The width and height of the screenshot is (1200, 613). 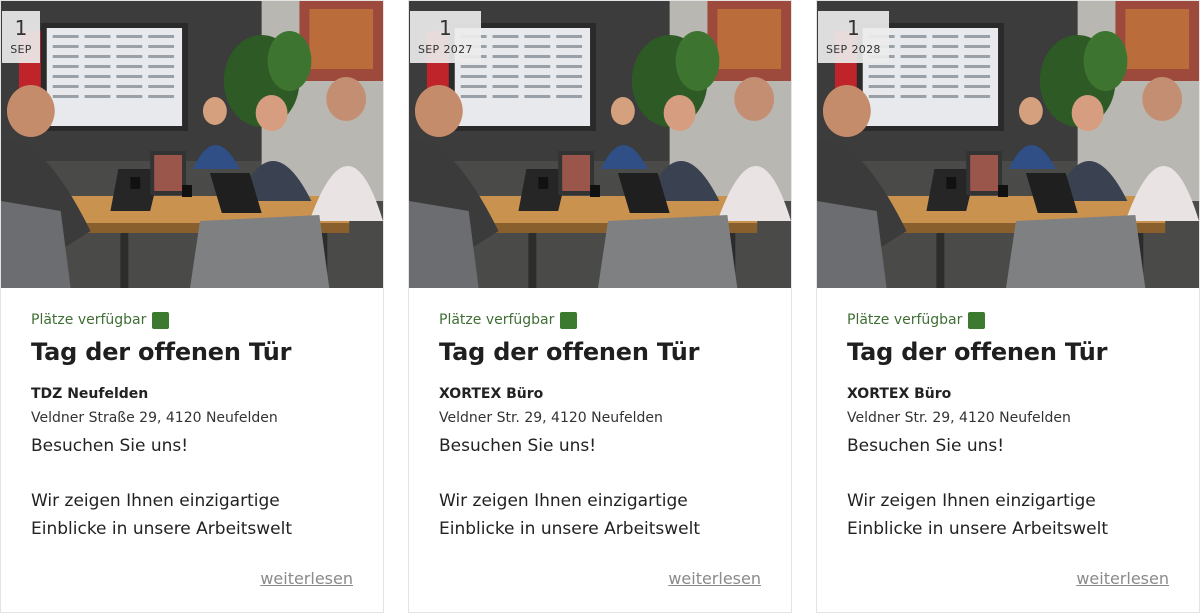 What do you see at coordinates (90, 394) in the screenshot?
I see `event-venue: TDZ Neufelden` at bounding box center [90, 394].